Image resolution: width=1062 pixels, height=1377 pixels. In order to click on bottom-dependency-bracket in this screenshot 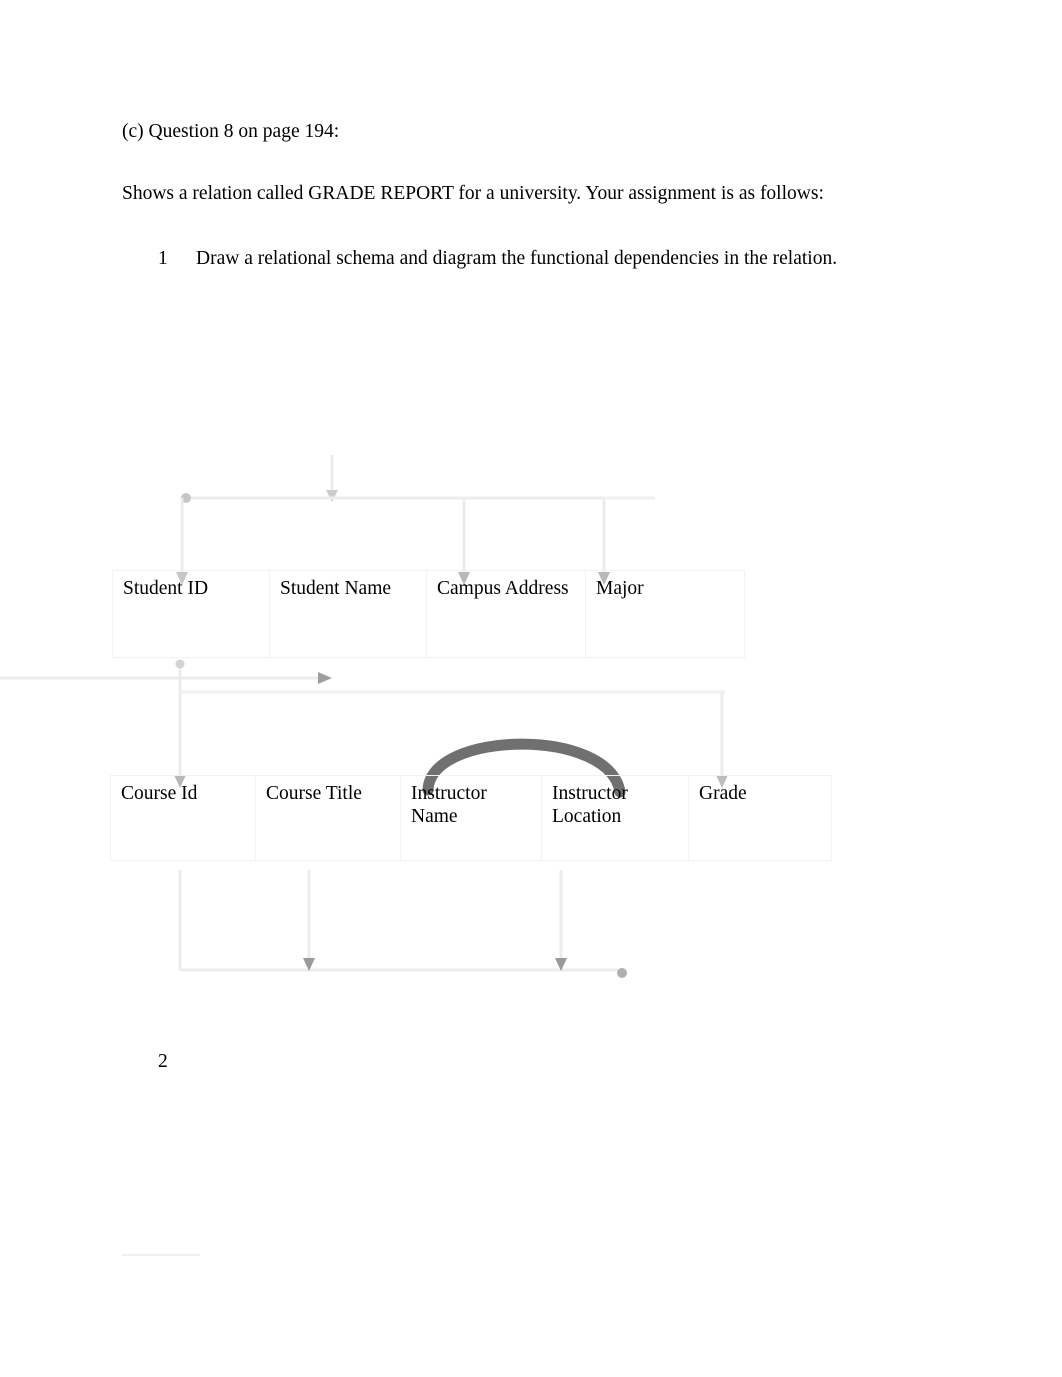, I will do `click(402, 924)`.